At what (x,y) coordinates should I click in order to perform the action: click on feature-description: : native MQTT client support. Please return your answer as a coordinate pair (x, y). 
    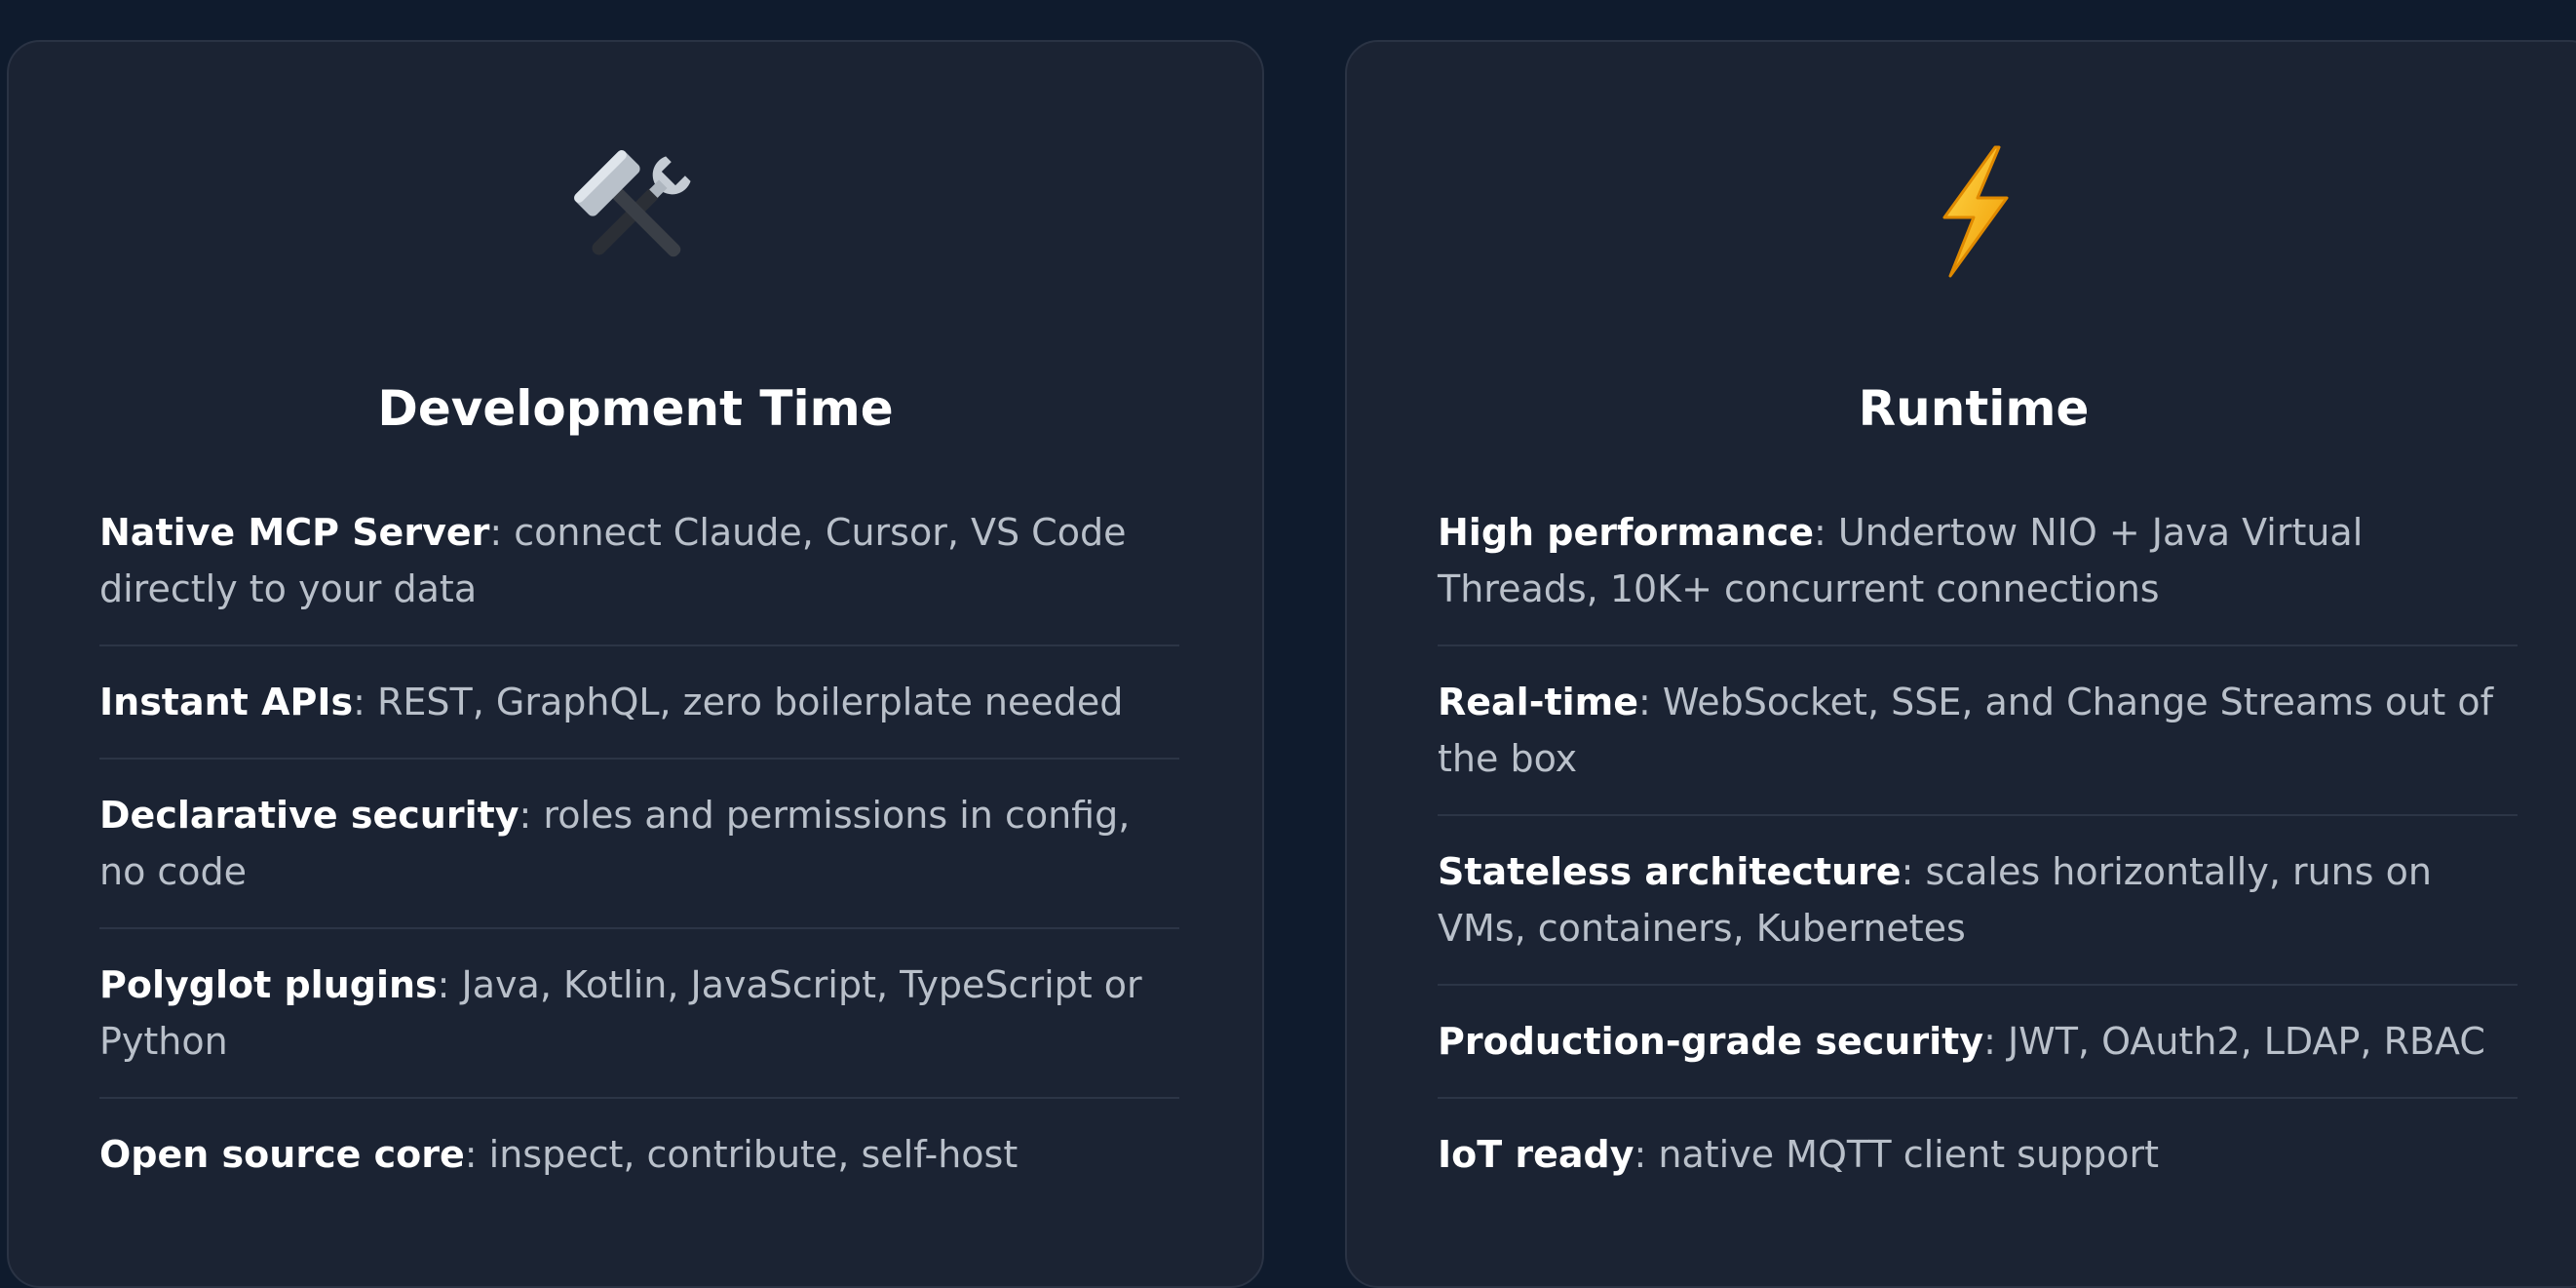
    Looking at the image, I should click on (1897, 1154).